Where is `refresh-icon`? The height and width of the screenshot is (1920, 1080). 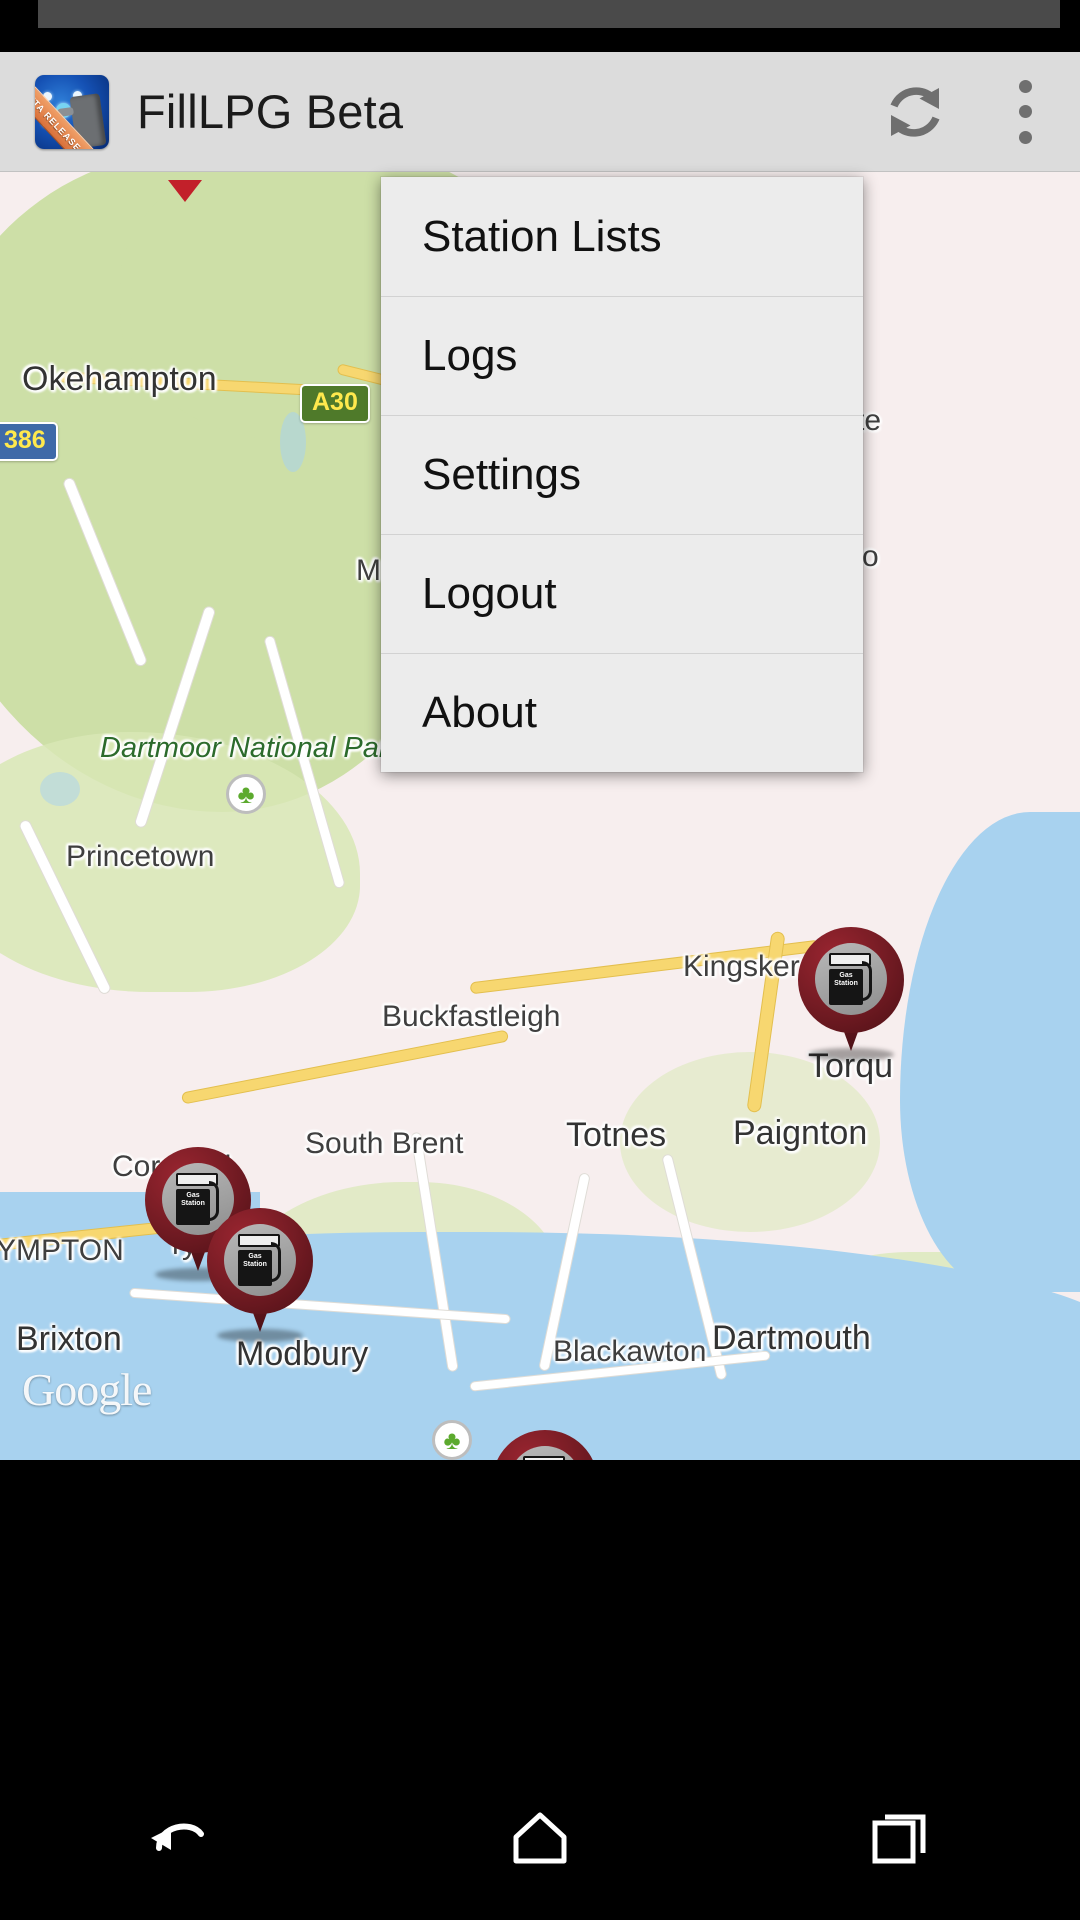
refresh-icon is located at coordinates (915, 112).